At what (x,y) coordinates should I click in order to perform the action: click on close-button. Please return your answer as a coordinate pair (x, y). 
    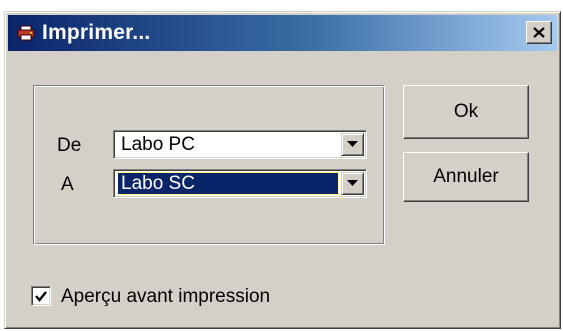
    Looking at the image, I should click on (539, 32).